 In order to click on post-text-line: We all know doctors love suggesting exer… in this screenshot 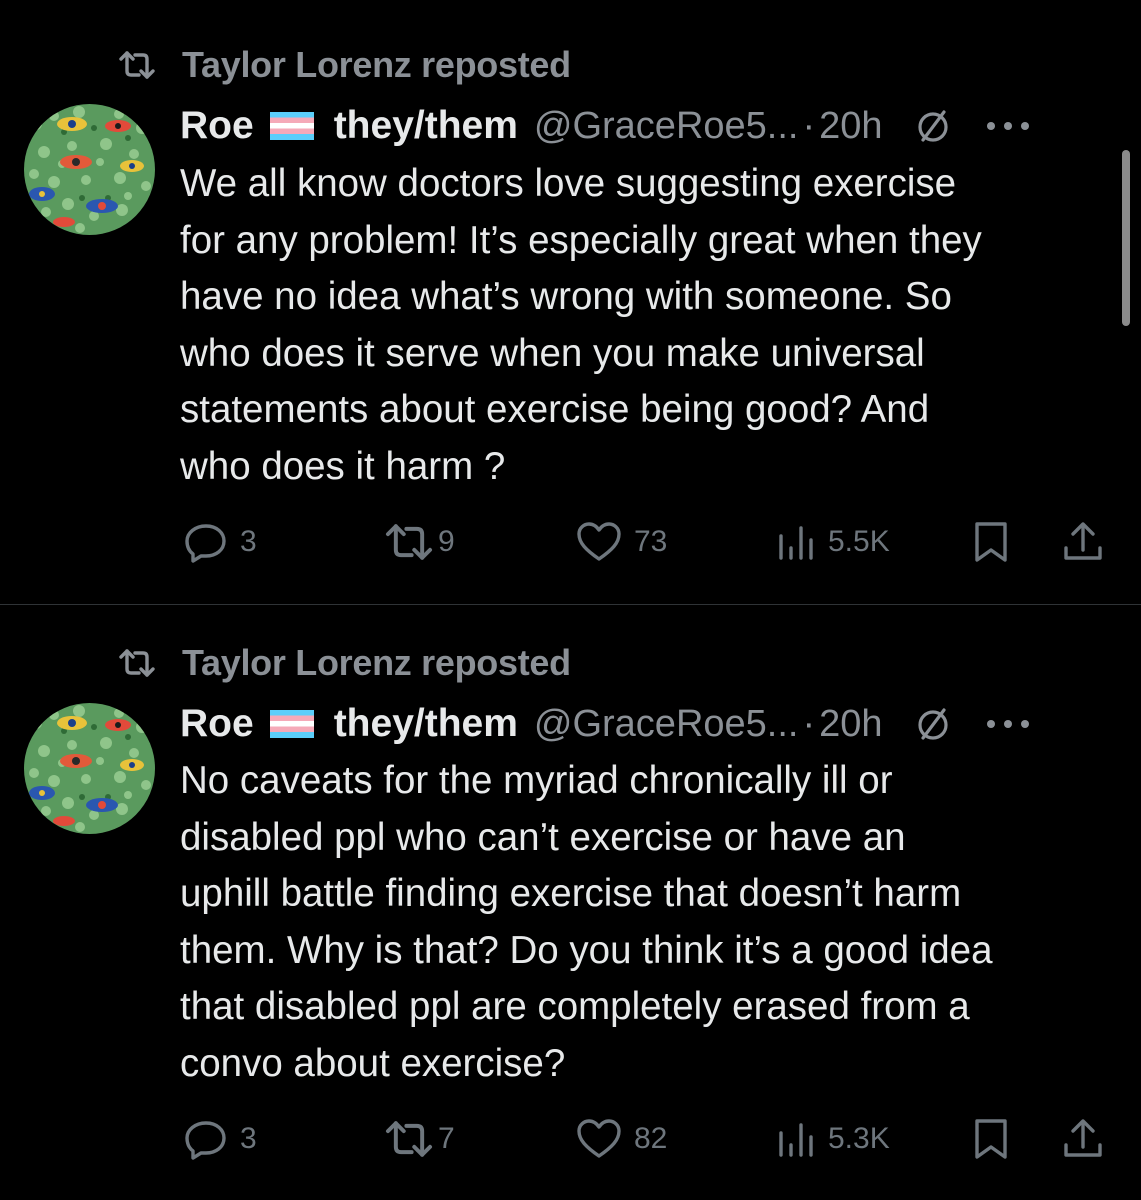, I will do `click(568, 183)`.